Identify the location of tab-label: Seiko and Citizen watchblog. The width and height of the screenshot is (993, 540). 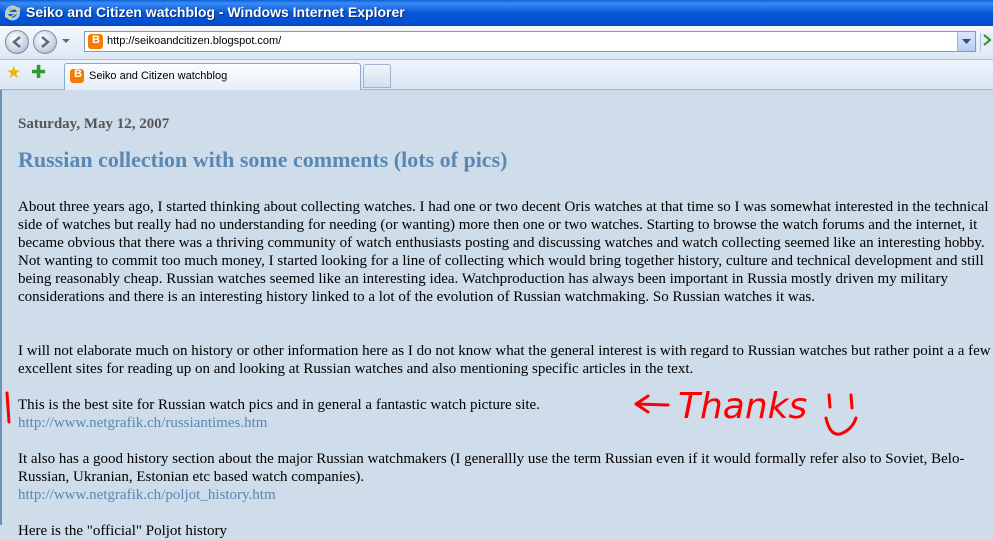
(158, 76).